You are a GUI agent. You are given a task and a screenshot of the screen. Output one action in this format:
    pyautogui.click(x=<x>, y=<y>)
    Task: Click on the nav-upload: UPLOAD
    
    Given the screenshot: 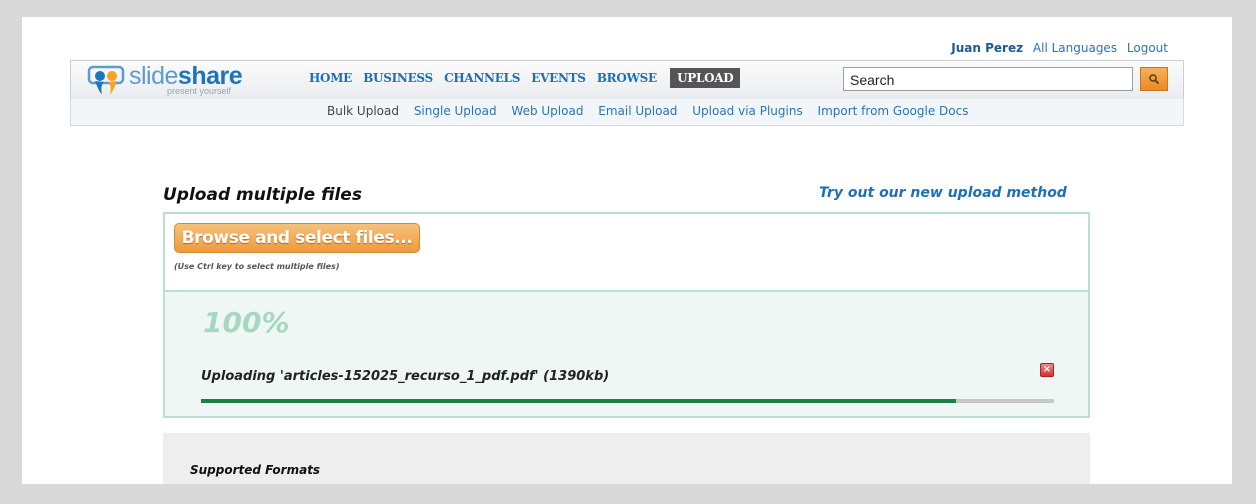 What is the action you would take?
    pyautogui.click(x=705, y=78)
    